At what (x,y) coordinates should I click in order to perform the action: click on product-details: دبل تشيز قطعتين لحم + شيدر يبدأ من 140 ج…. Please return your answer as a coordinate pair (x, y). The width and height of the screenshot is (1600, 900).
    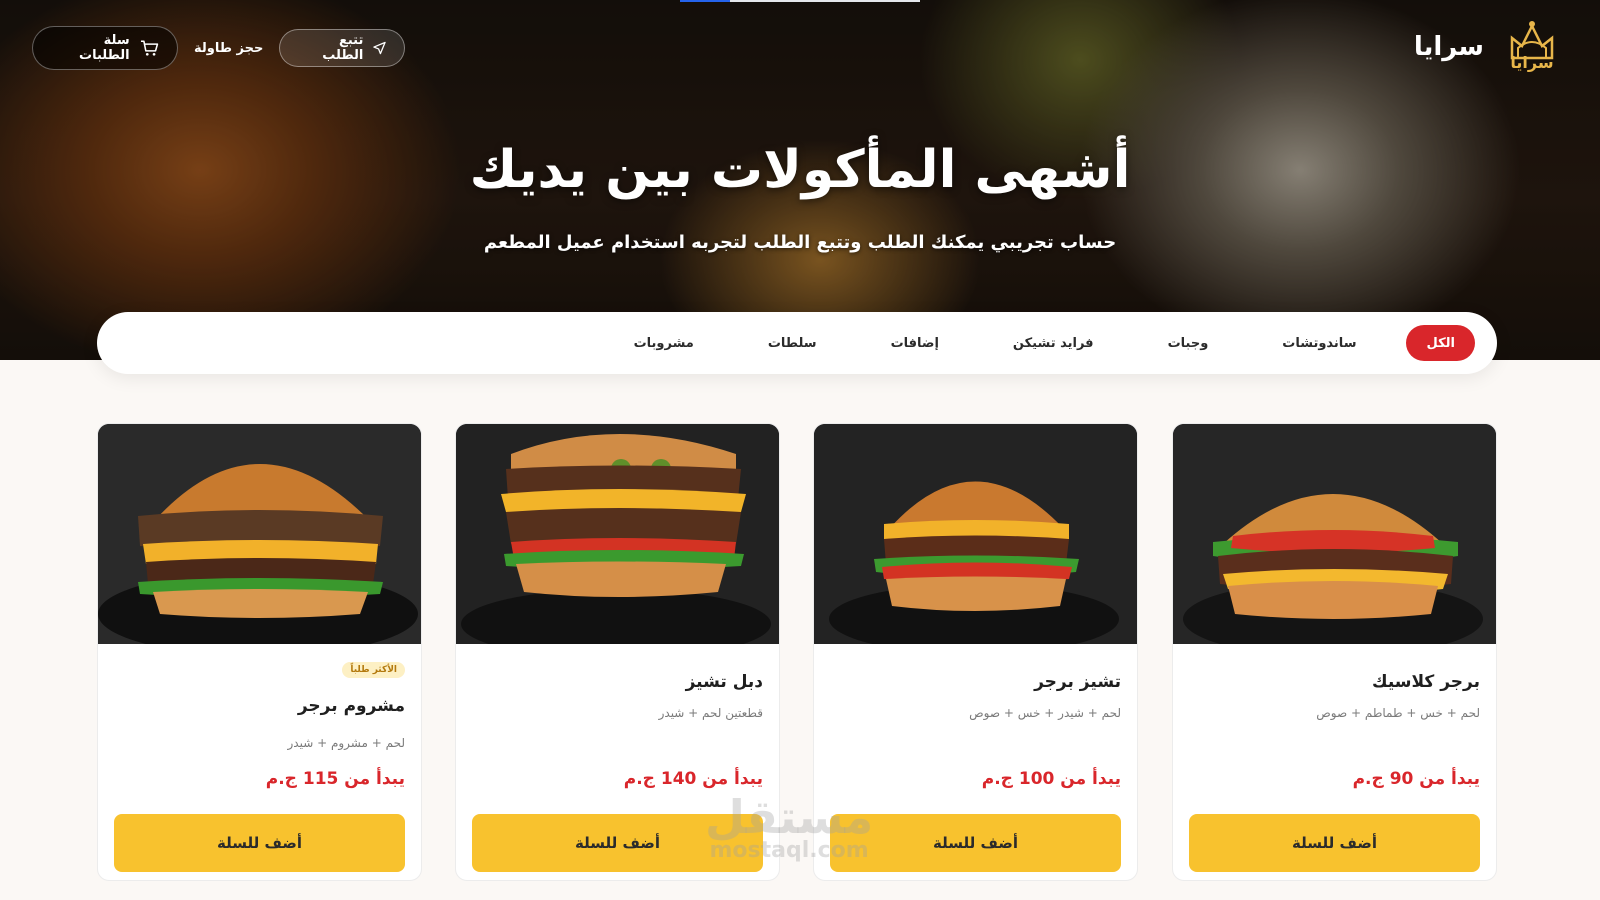
    Looking at the image, I should click on (617, 762).